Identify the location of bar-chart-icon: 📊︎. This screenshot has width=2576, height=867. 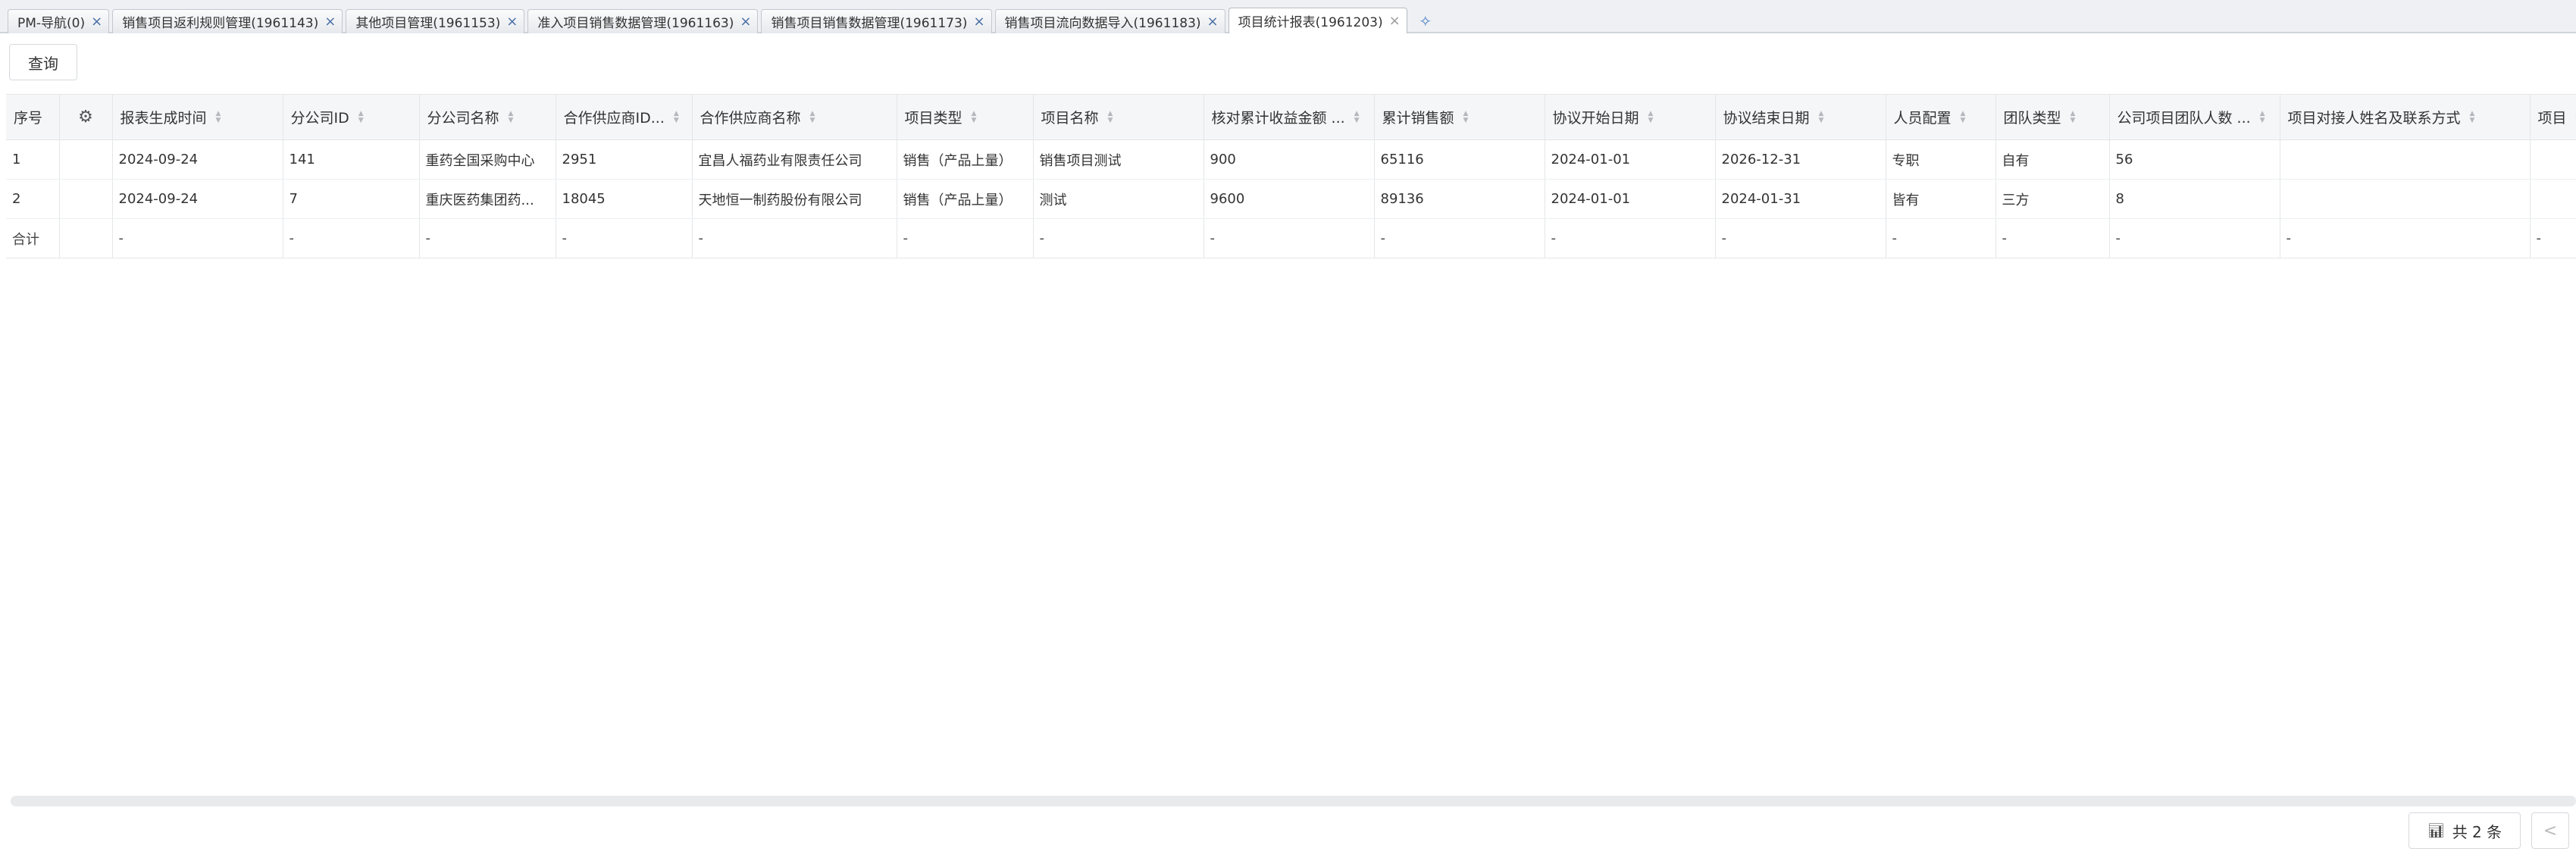
(2436, 831).